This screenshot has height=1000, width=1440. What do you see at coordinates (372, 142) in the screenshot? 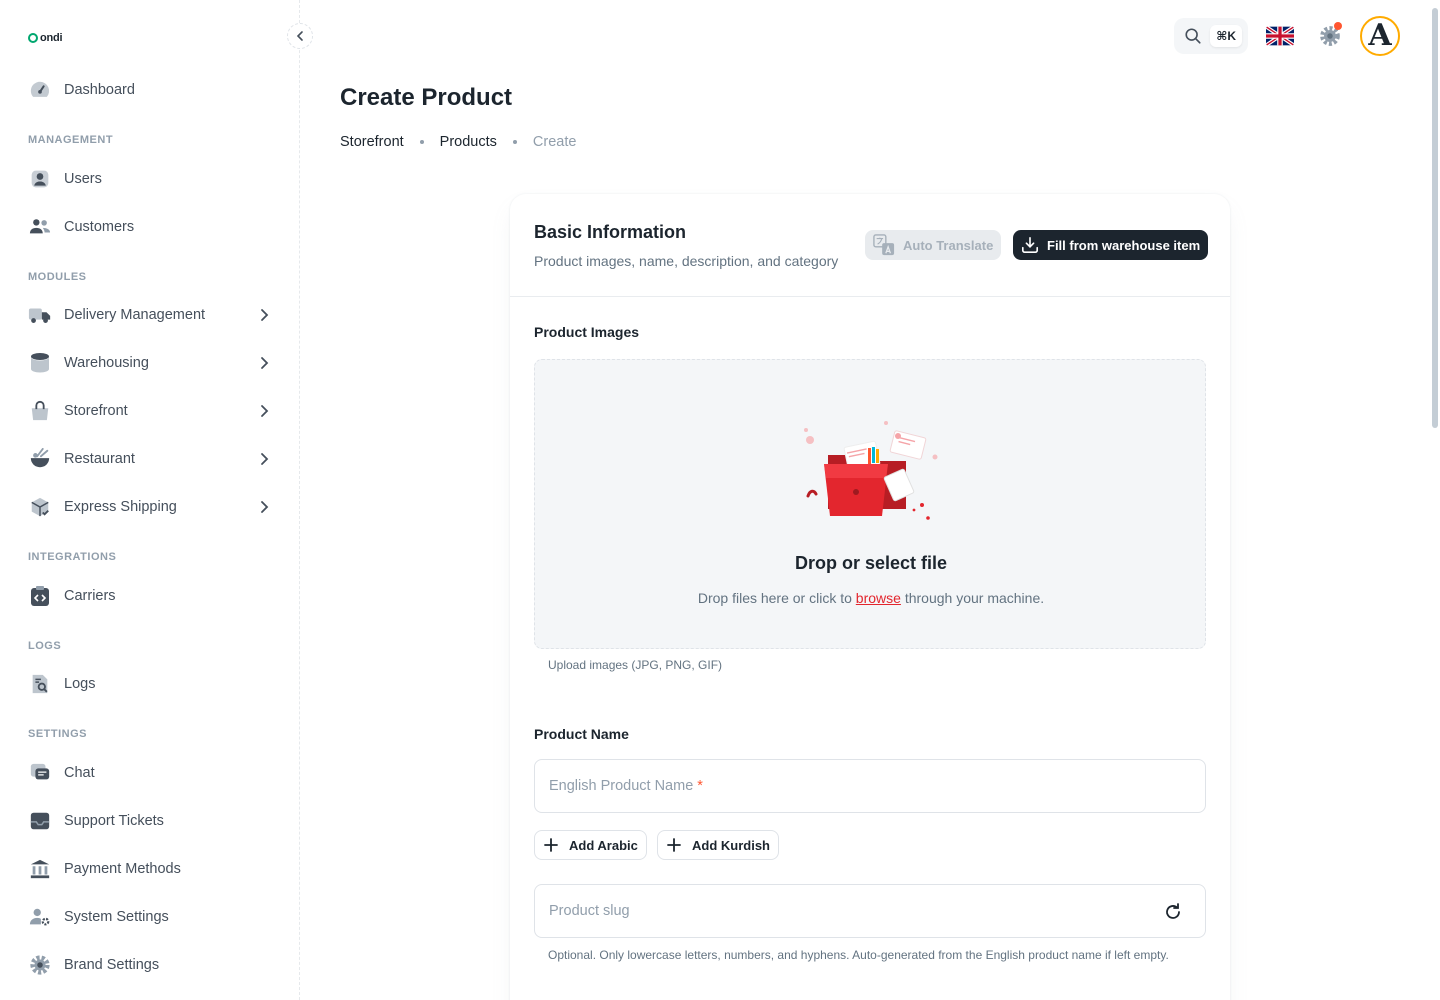
I see `breadcrumb-link-storefront: Storefront` at bounding box center [372, 142].